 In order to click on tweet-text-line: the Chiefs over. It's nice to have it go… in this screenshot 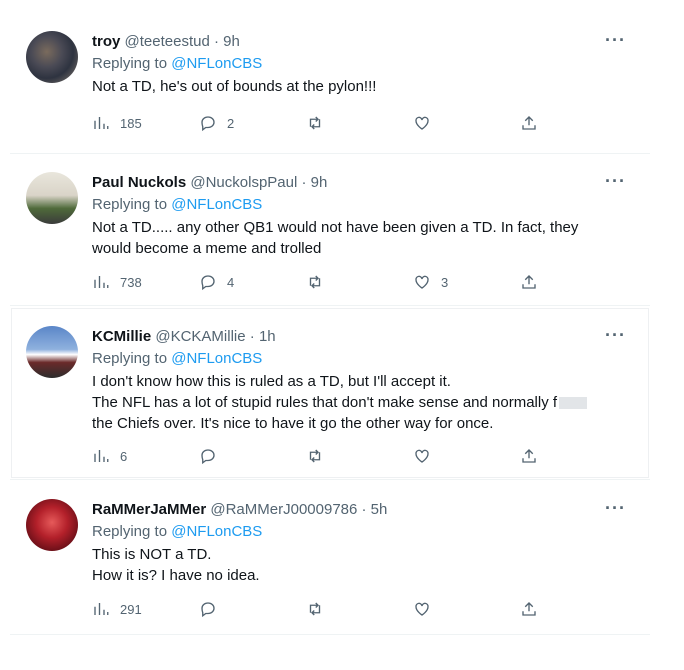, I will do `click(293, 423)`.